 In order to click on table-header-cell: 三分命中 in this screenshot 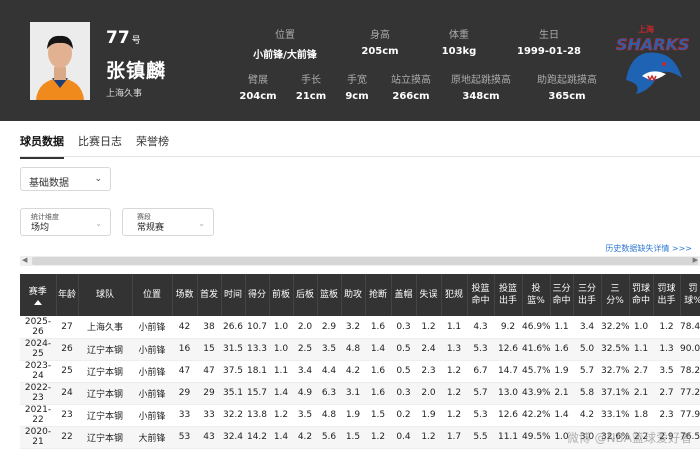, I will do `click(562, 295)`.